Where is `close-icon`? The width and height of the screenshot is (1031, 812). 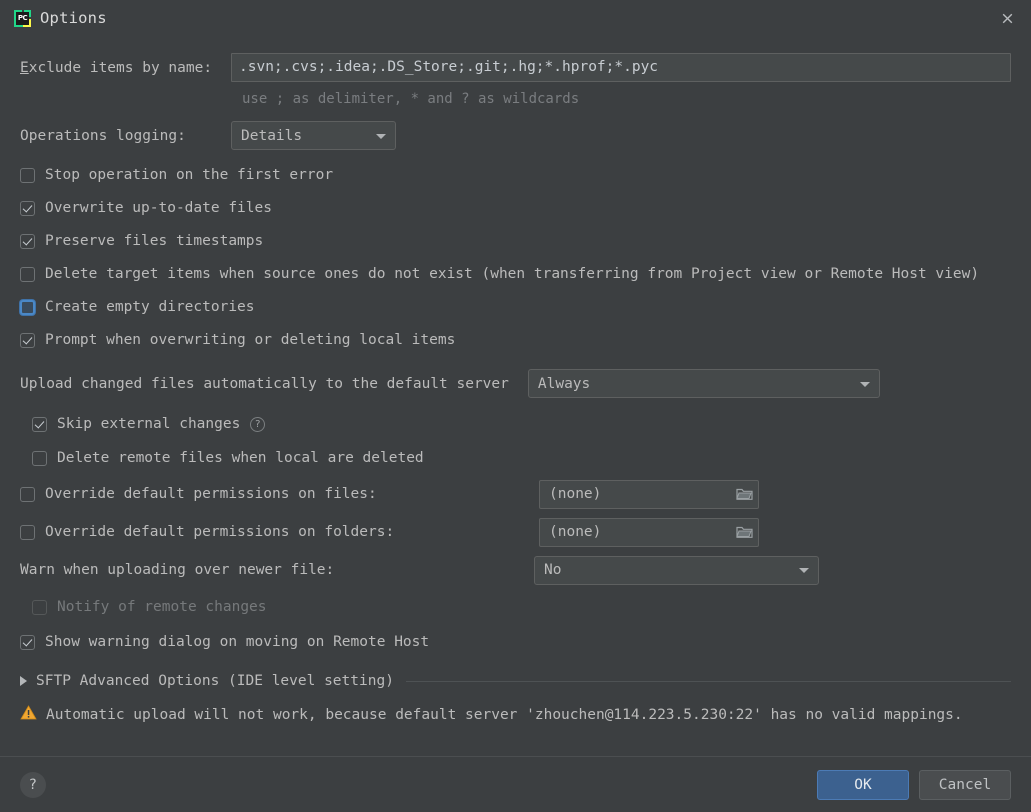 close-icon is located at coordinates (1007, 18).